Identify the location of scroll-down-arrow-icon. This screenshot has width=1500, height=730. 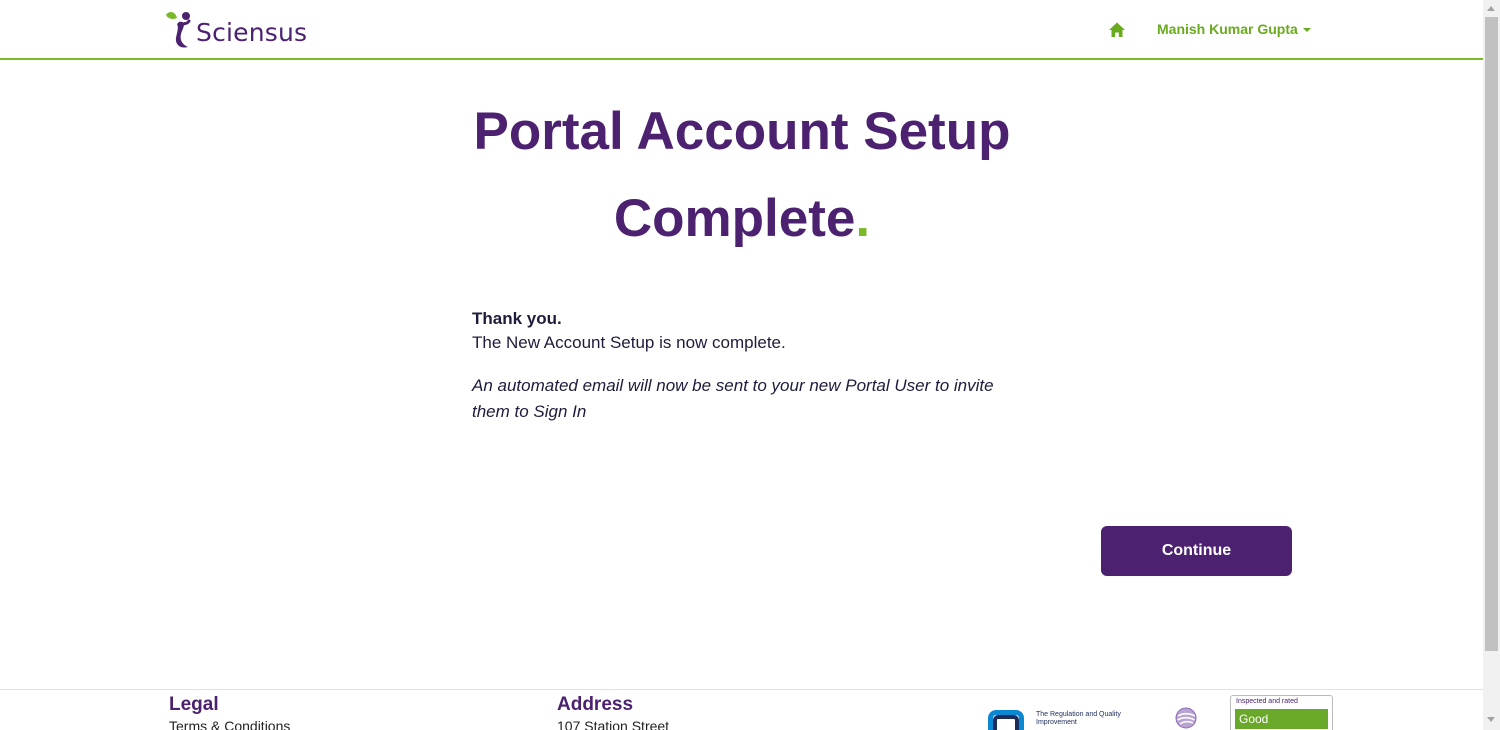
(1491, 719).